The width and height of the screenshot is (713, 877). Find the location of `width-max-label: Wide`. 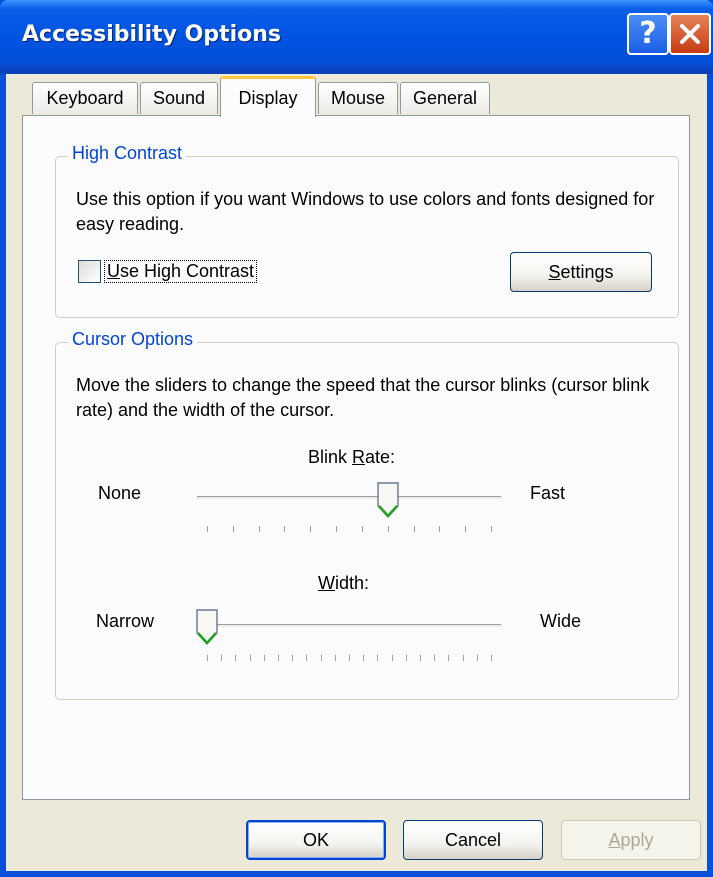

width-max-label: Wide is located at coordinates (561, 621).